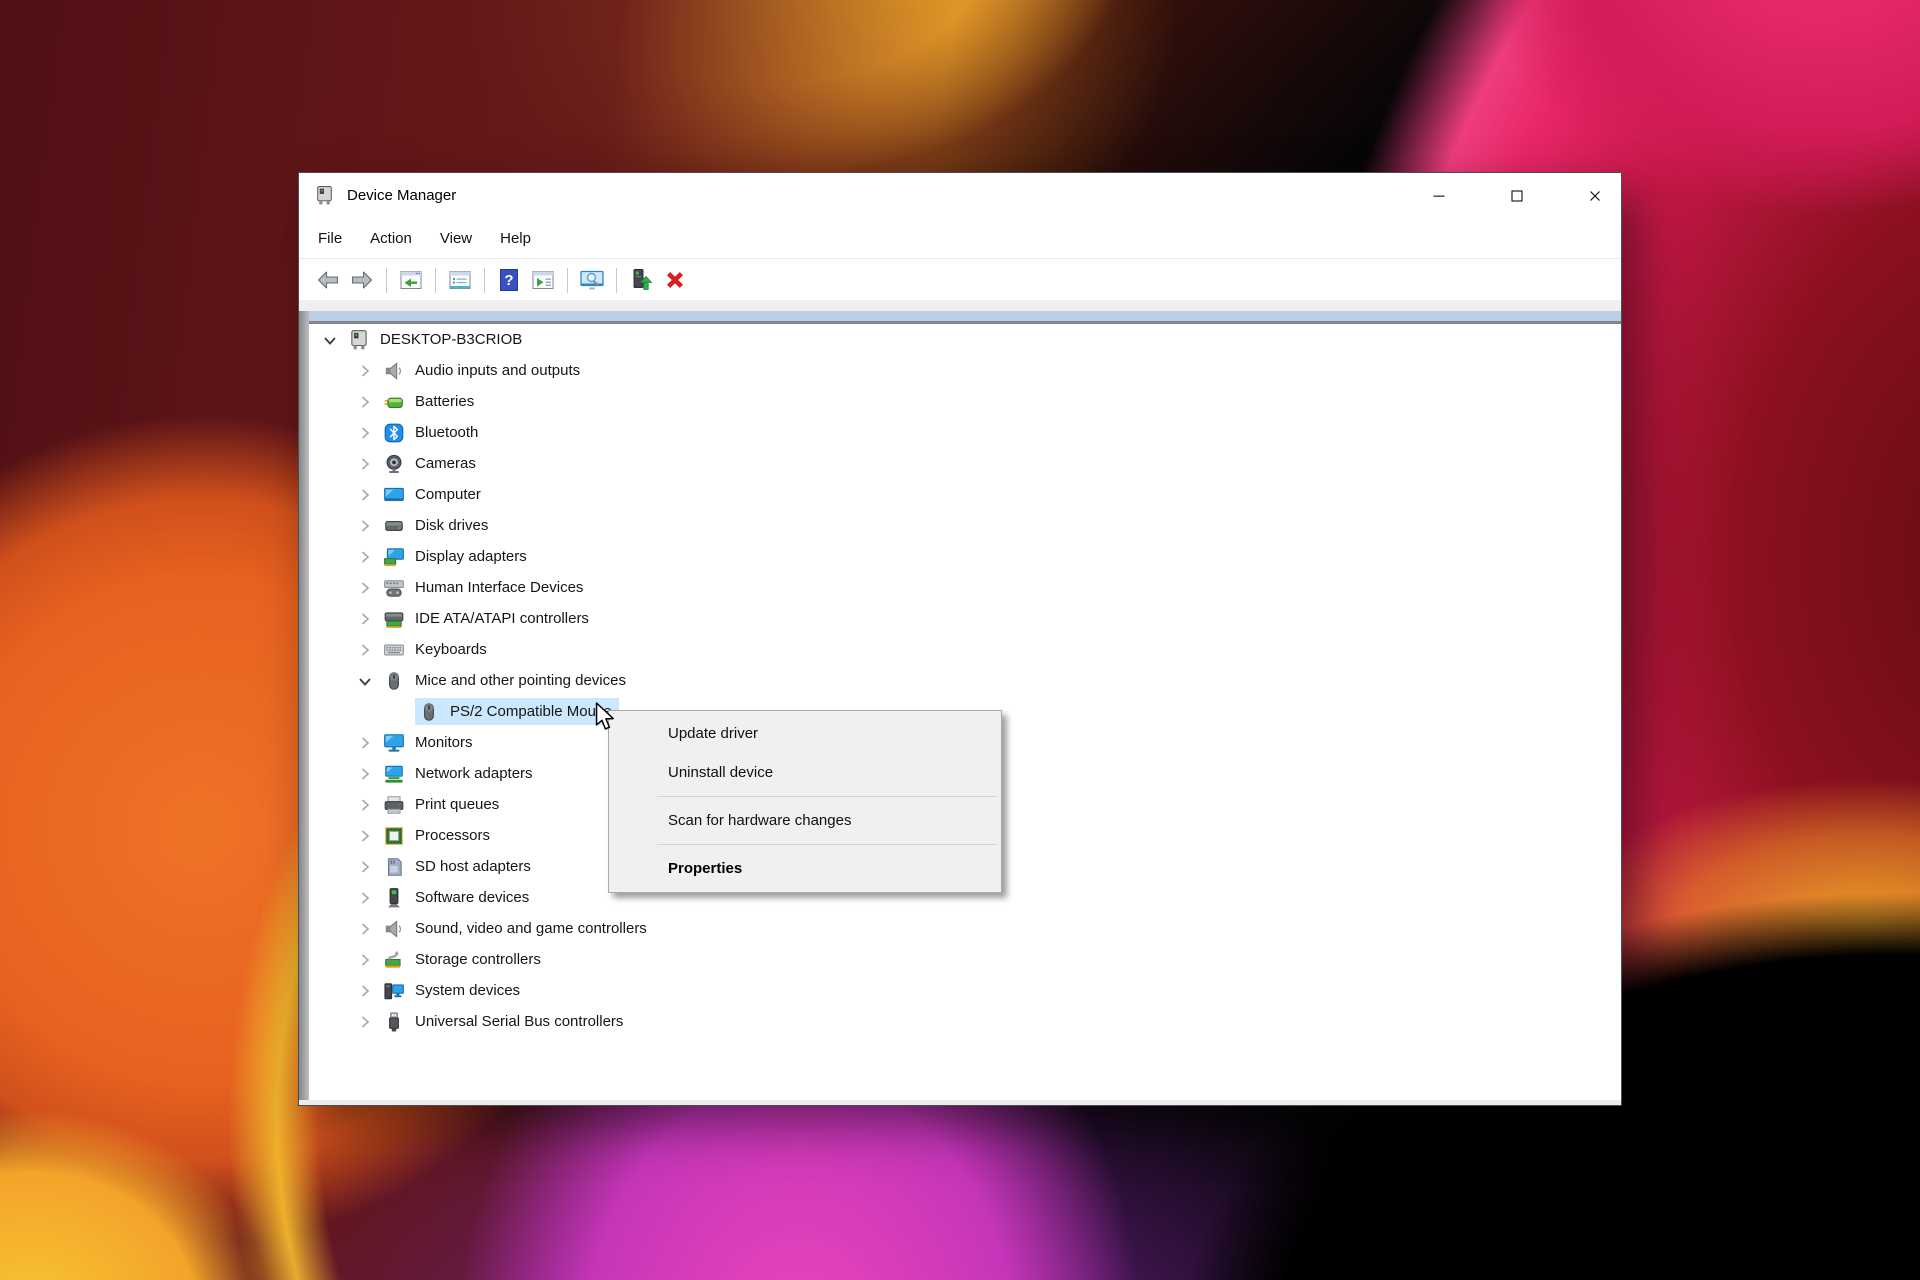 This screenshot has width=1920, height=1280. Describe the element at coordinates (362, 280) in the screenshot. I see `forward-icon` at that location.